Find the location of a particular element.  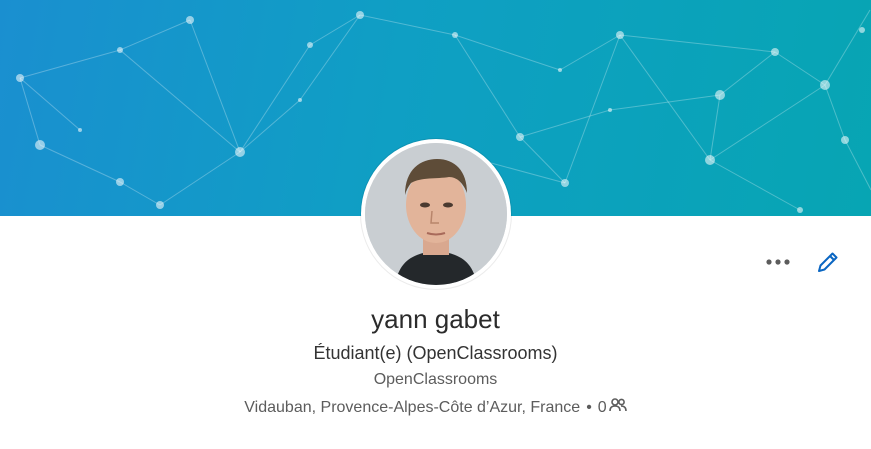

more-horizontal-icon is located at coordinates (778, 262).